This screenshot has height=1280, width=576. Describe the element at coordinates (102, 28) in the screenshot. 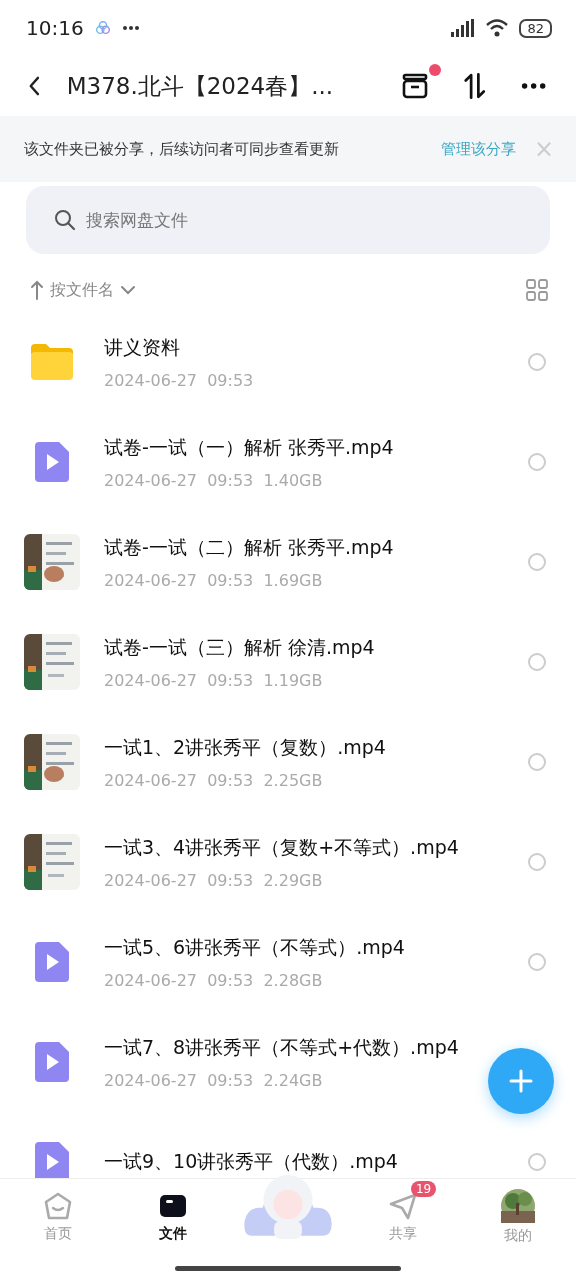

I see `cloud-icon` at that location.